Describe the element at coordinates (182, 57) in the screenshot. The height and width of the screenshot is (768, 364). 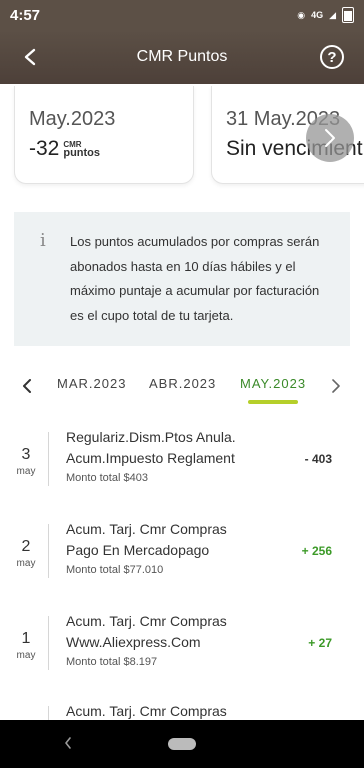
I see `app-bar: CMR Puntos ?` at that location.